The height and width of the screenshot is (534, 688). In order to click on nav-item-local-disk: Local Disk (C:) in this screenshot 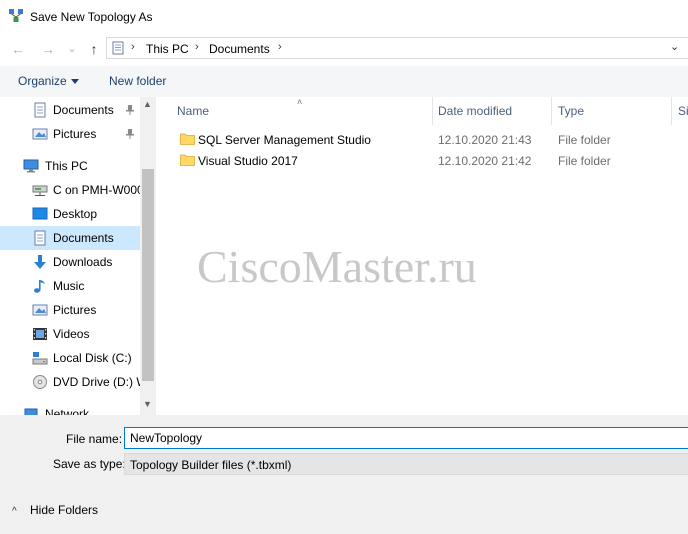, I will do `click(70, 358)`.